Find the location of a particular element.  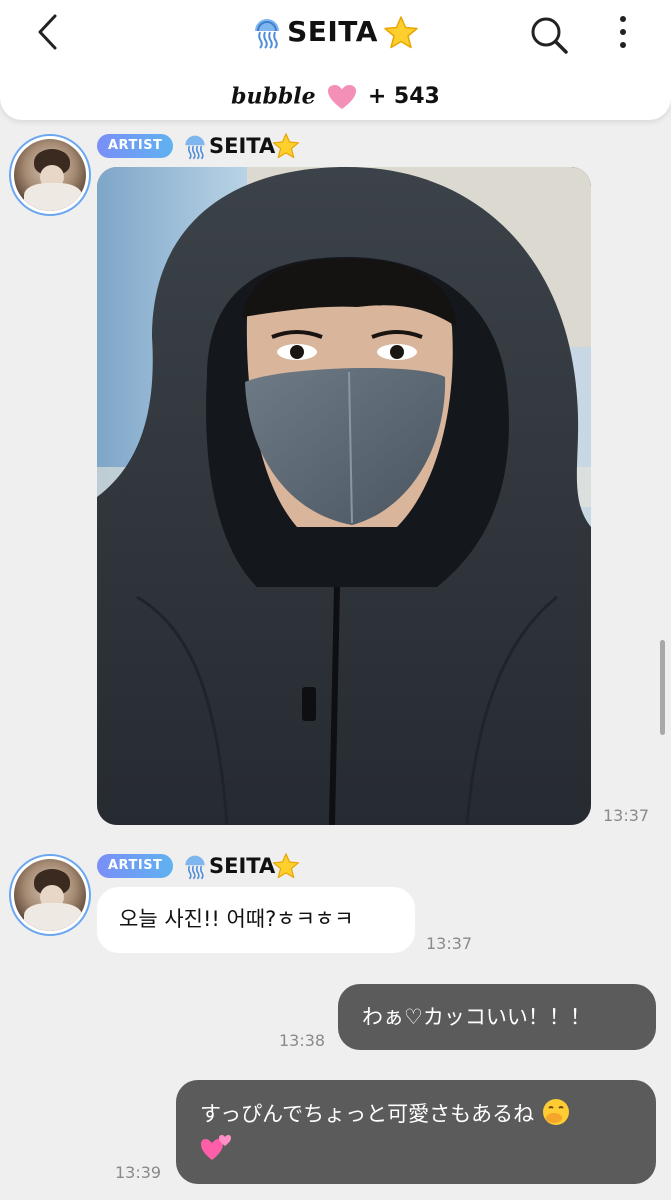

bubble-count: + 543 is located at coordinates (403, 96).